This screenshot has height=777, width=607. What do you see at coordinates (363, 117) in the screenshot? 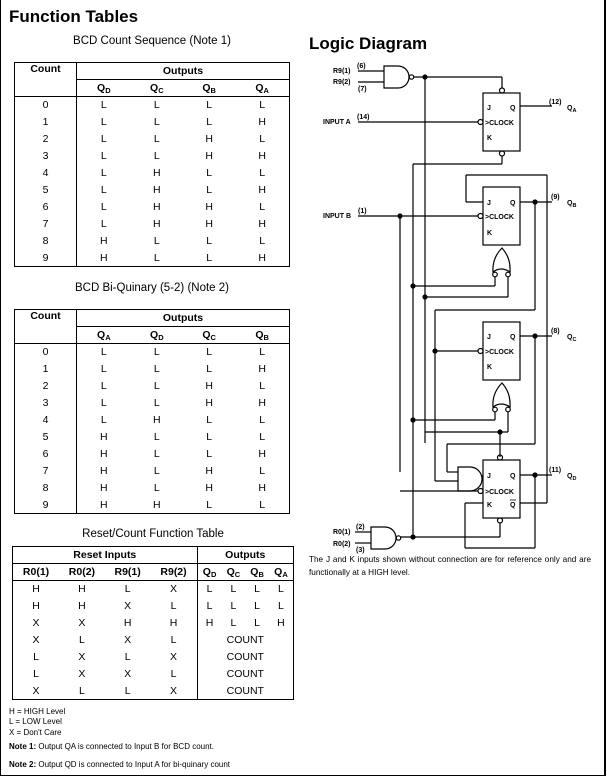
I see `input-a-pin: (14)` at bounding box center [363, 117].